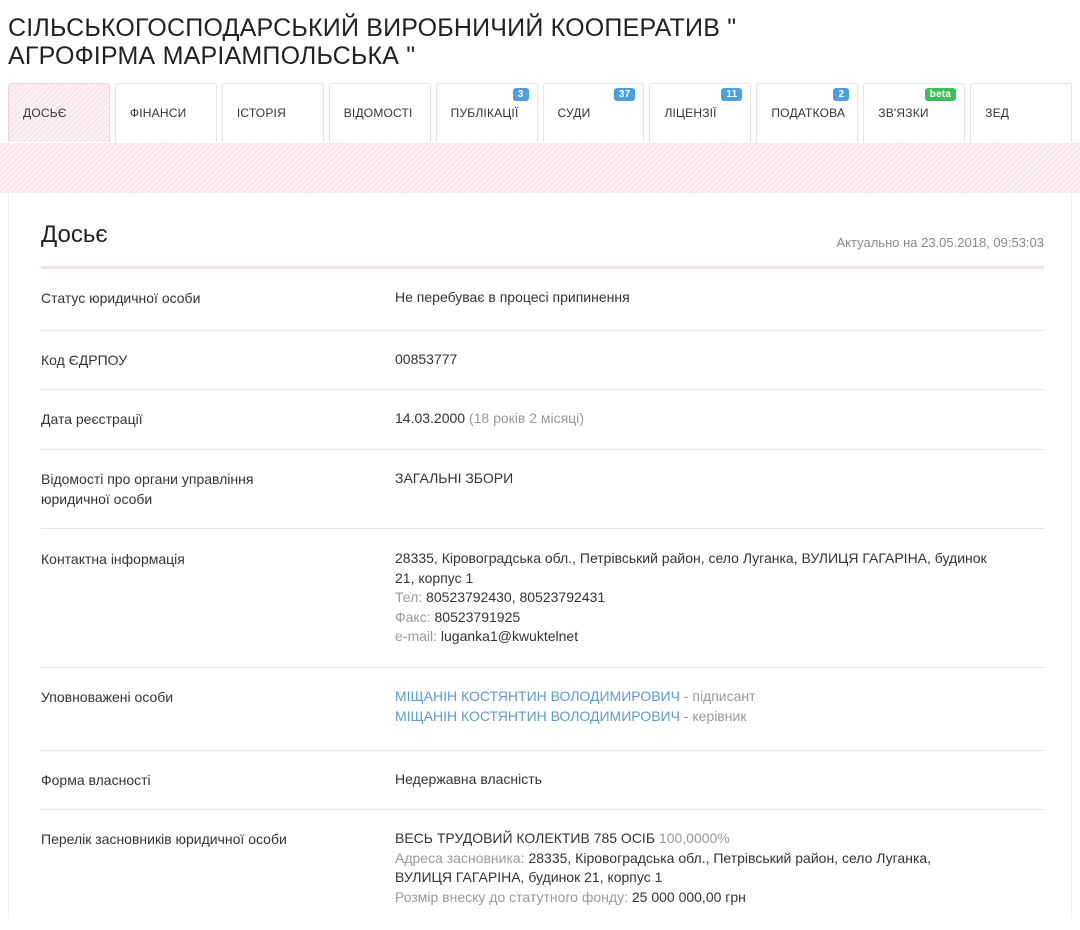 The height and width of the screenshot is (930, 1080). What do you see at coordinates (688, 896) in the screenshot?
I see `contribution-value: 25 000 000,00 грн` at bounding box center [688, 896].